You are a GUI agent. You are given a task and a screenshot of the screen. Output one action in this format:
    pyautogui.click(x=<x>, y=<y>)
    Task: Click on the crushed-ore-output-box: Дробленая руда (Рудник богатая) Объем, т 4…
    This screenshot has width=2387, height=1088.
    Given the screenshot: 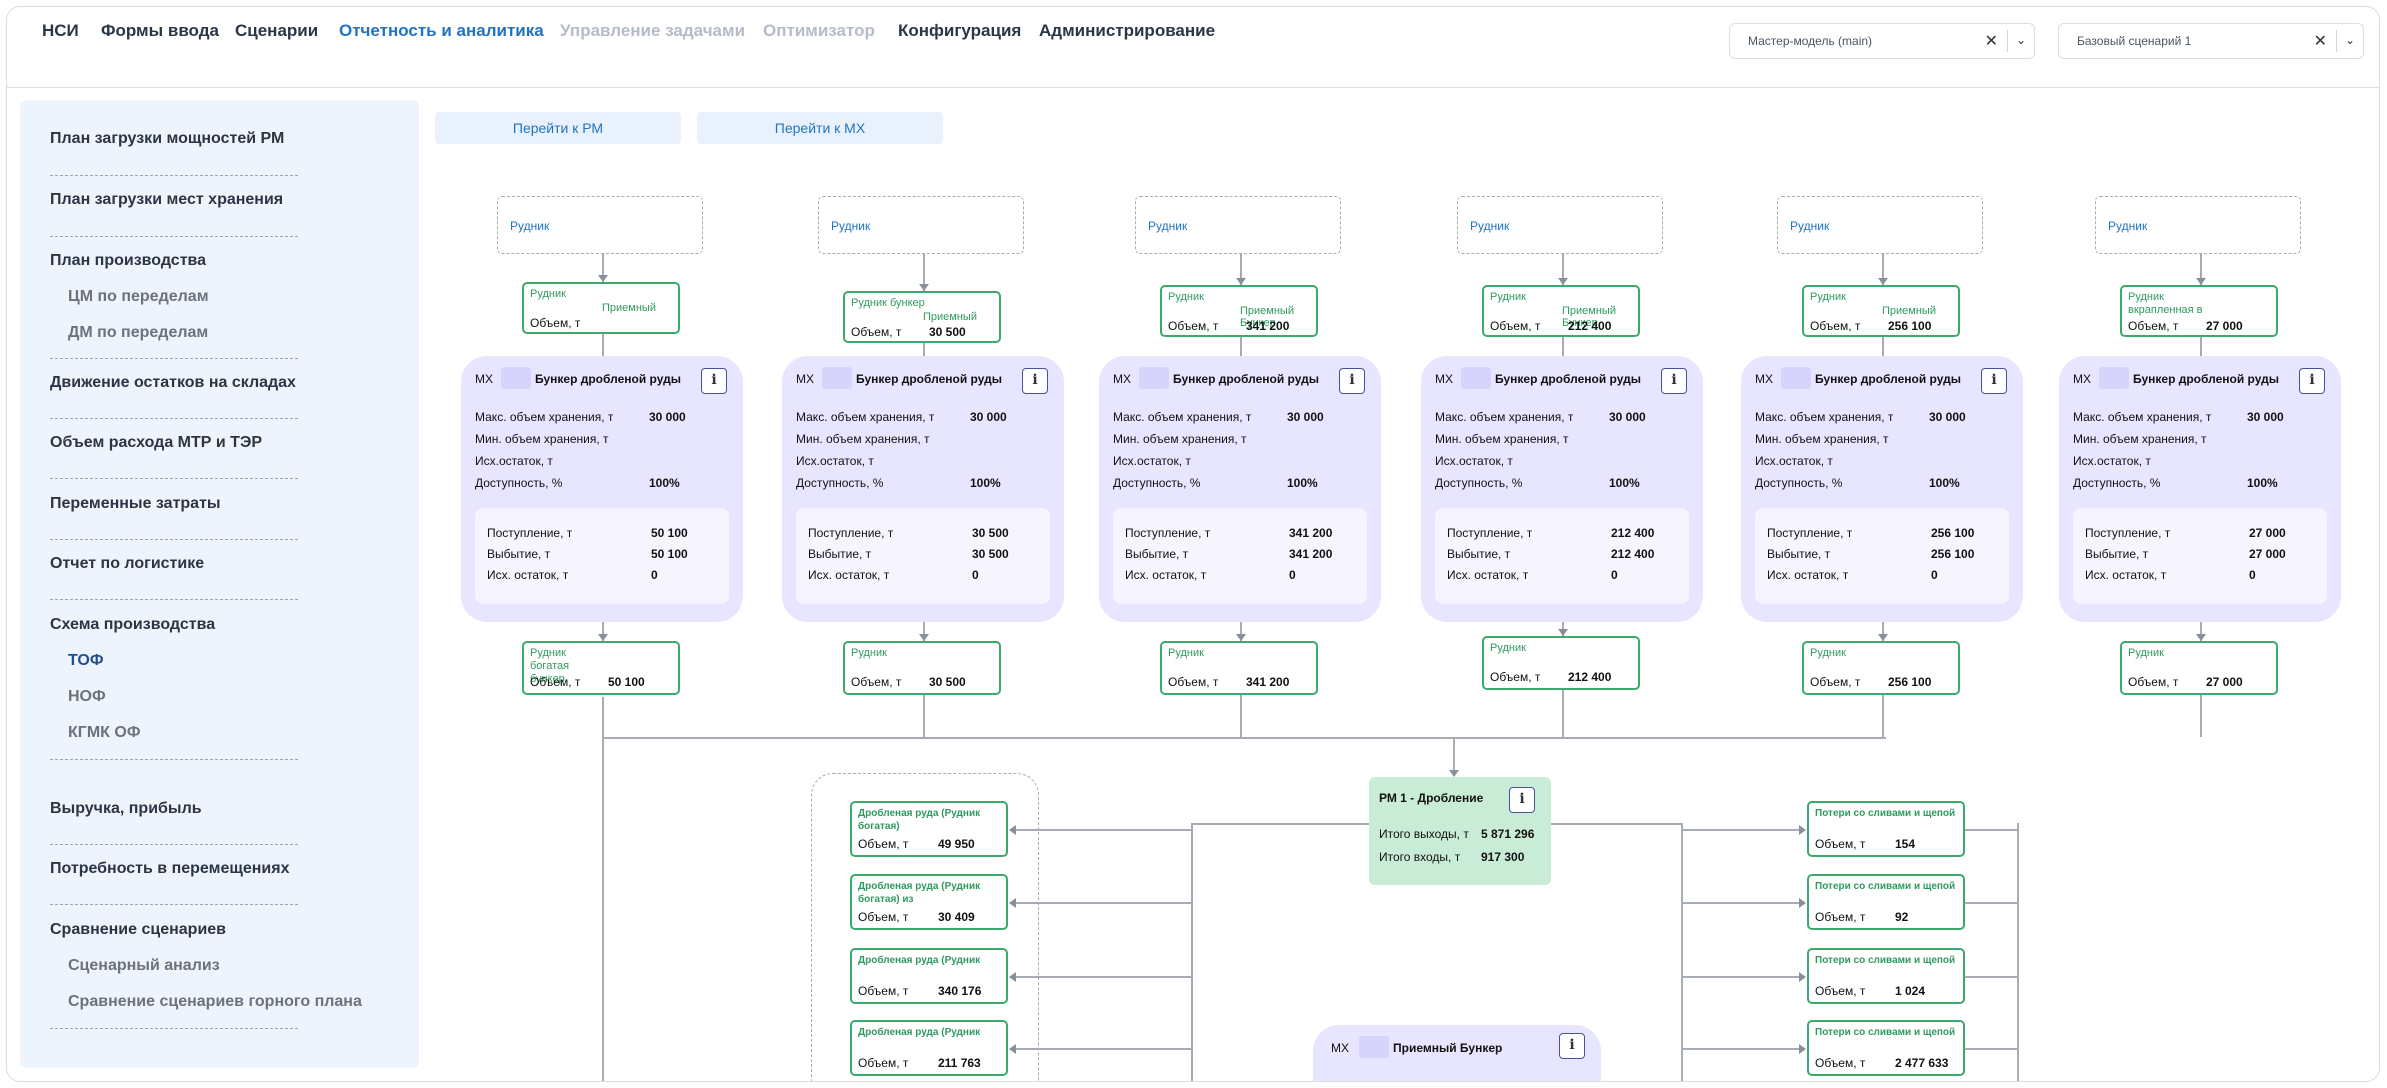 What is the action you would take?
    pyautogui.click(x=929, y=829)
    